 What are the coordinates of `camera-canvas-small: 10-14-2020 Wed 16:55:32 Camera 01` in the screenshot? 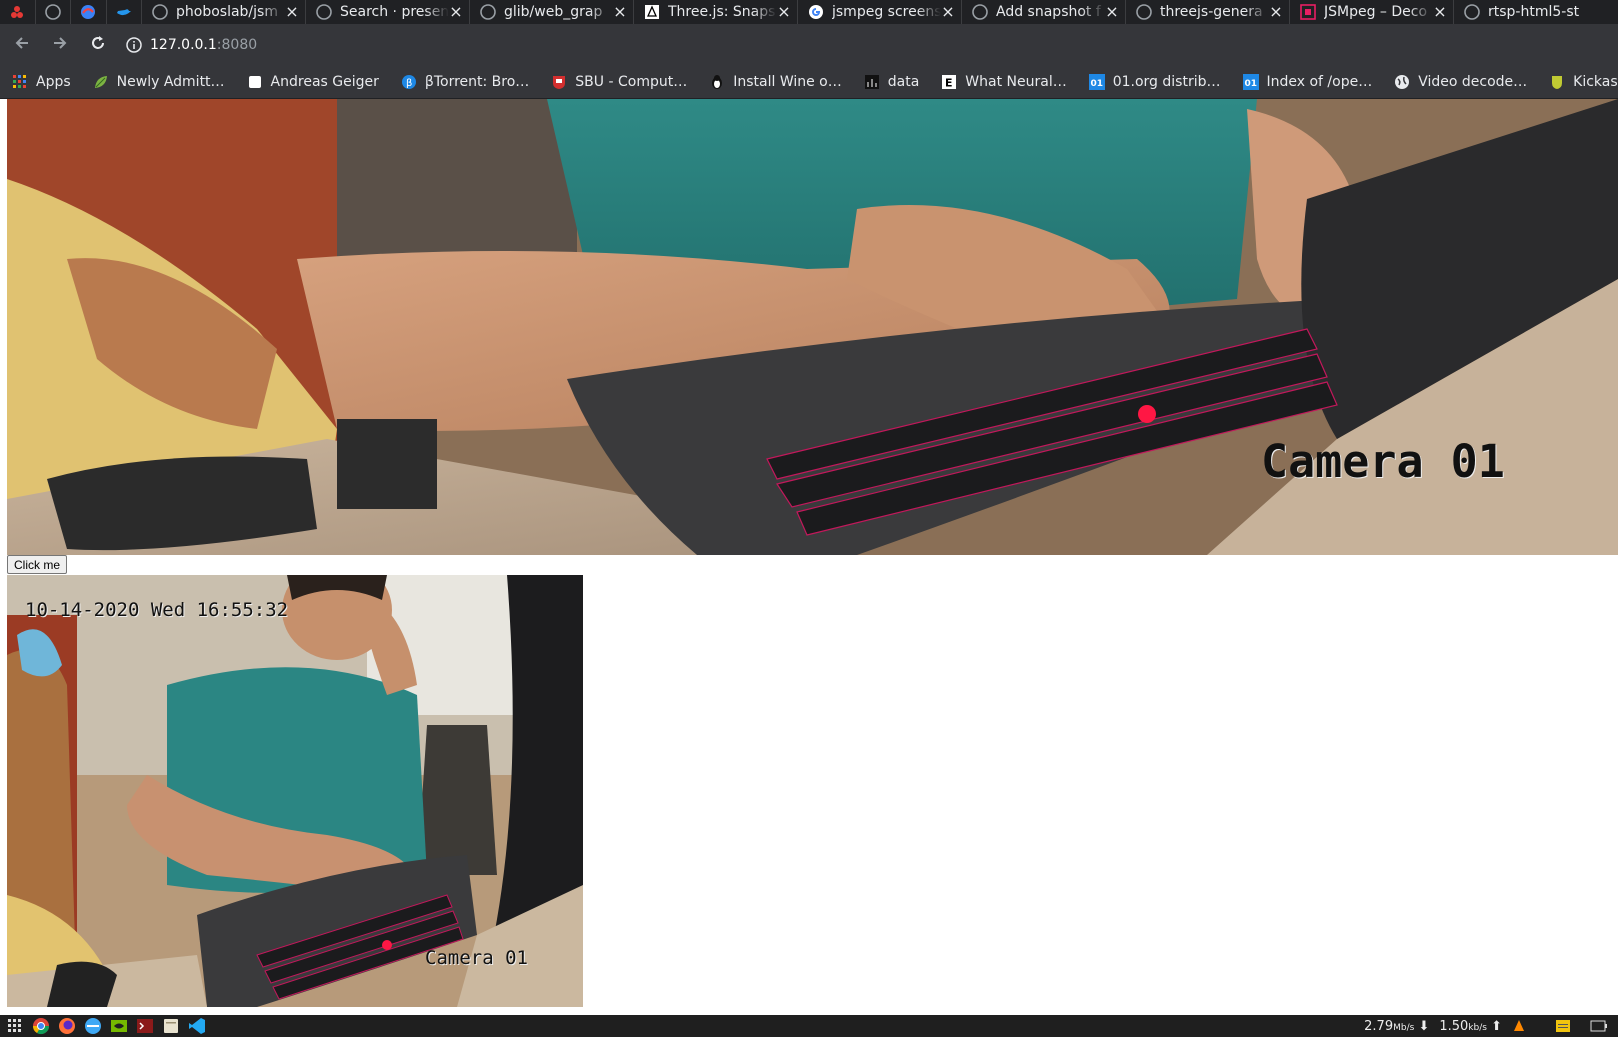 It's located at (295, 791).